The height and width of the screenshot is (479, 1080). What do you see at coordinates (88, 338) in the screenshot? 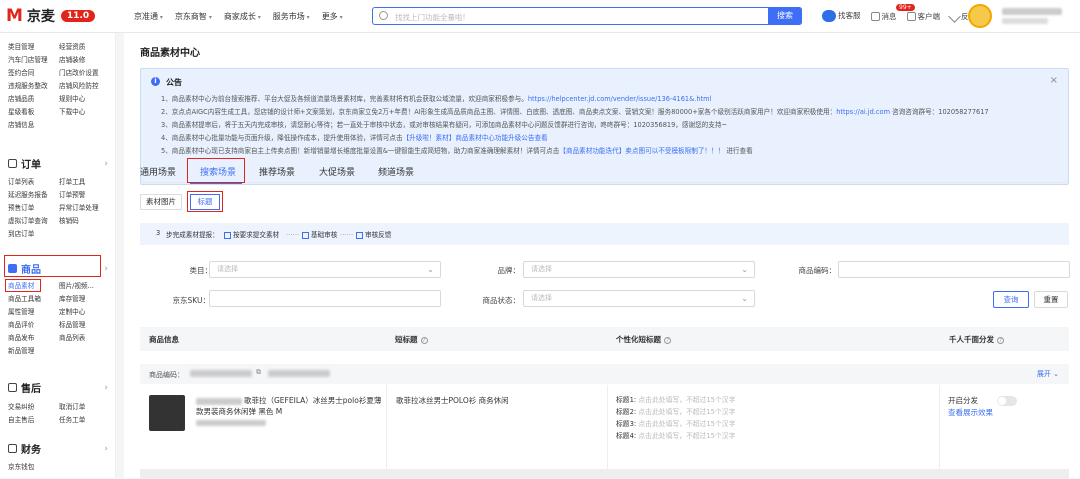
I see `sidebar-item: 商品列表` at bounding box center [88, 338].